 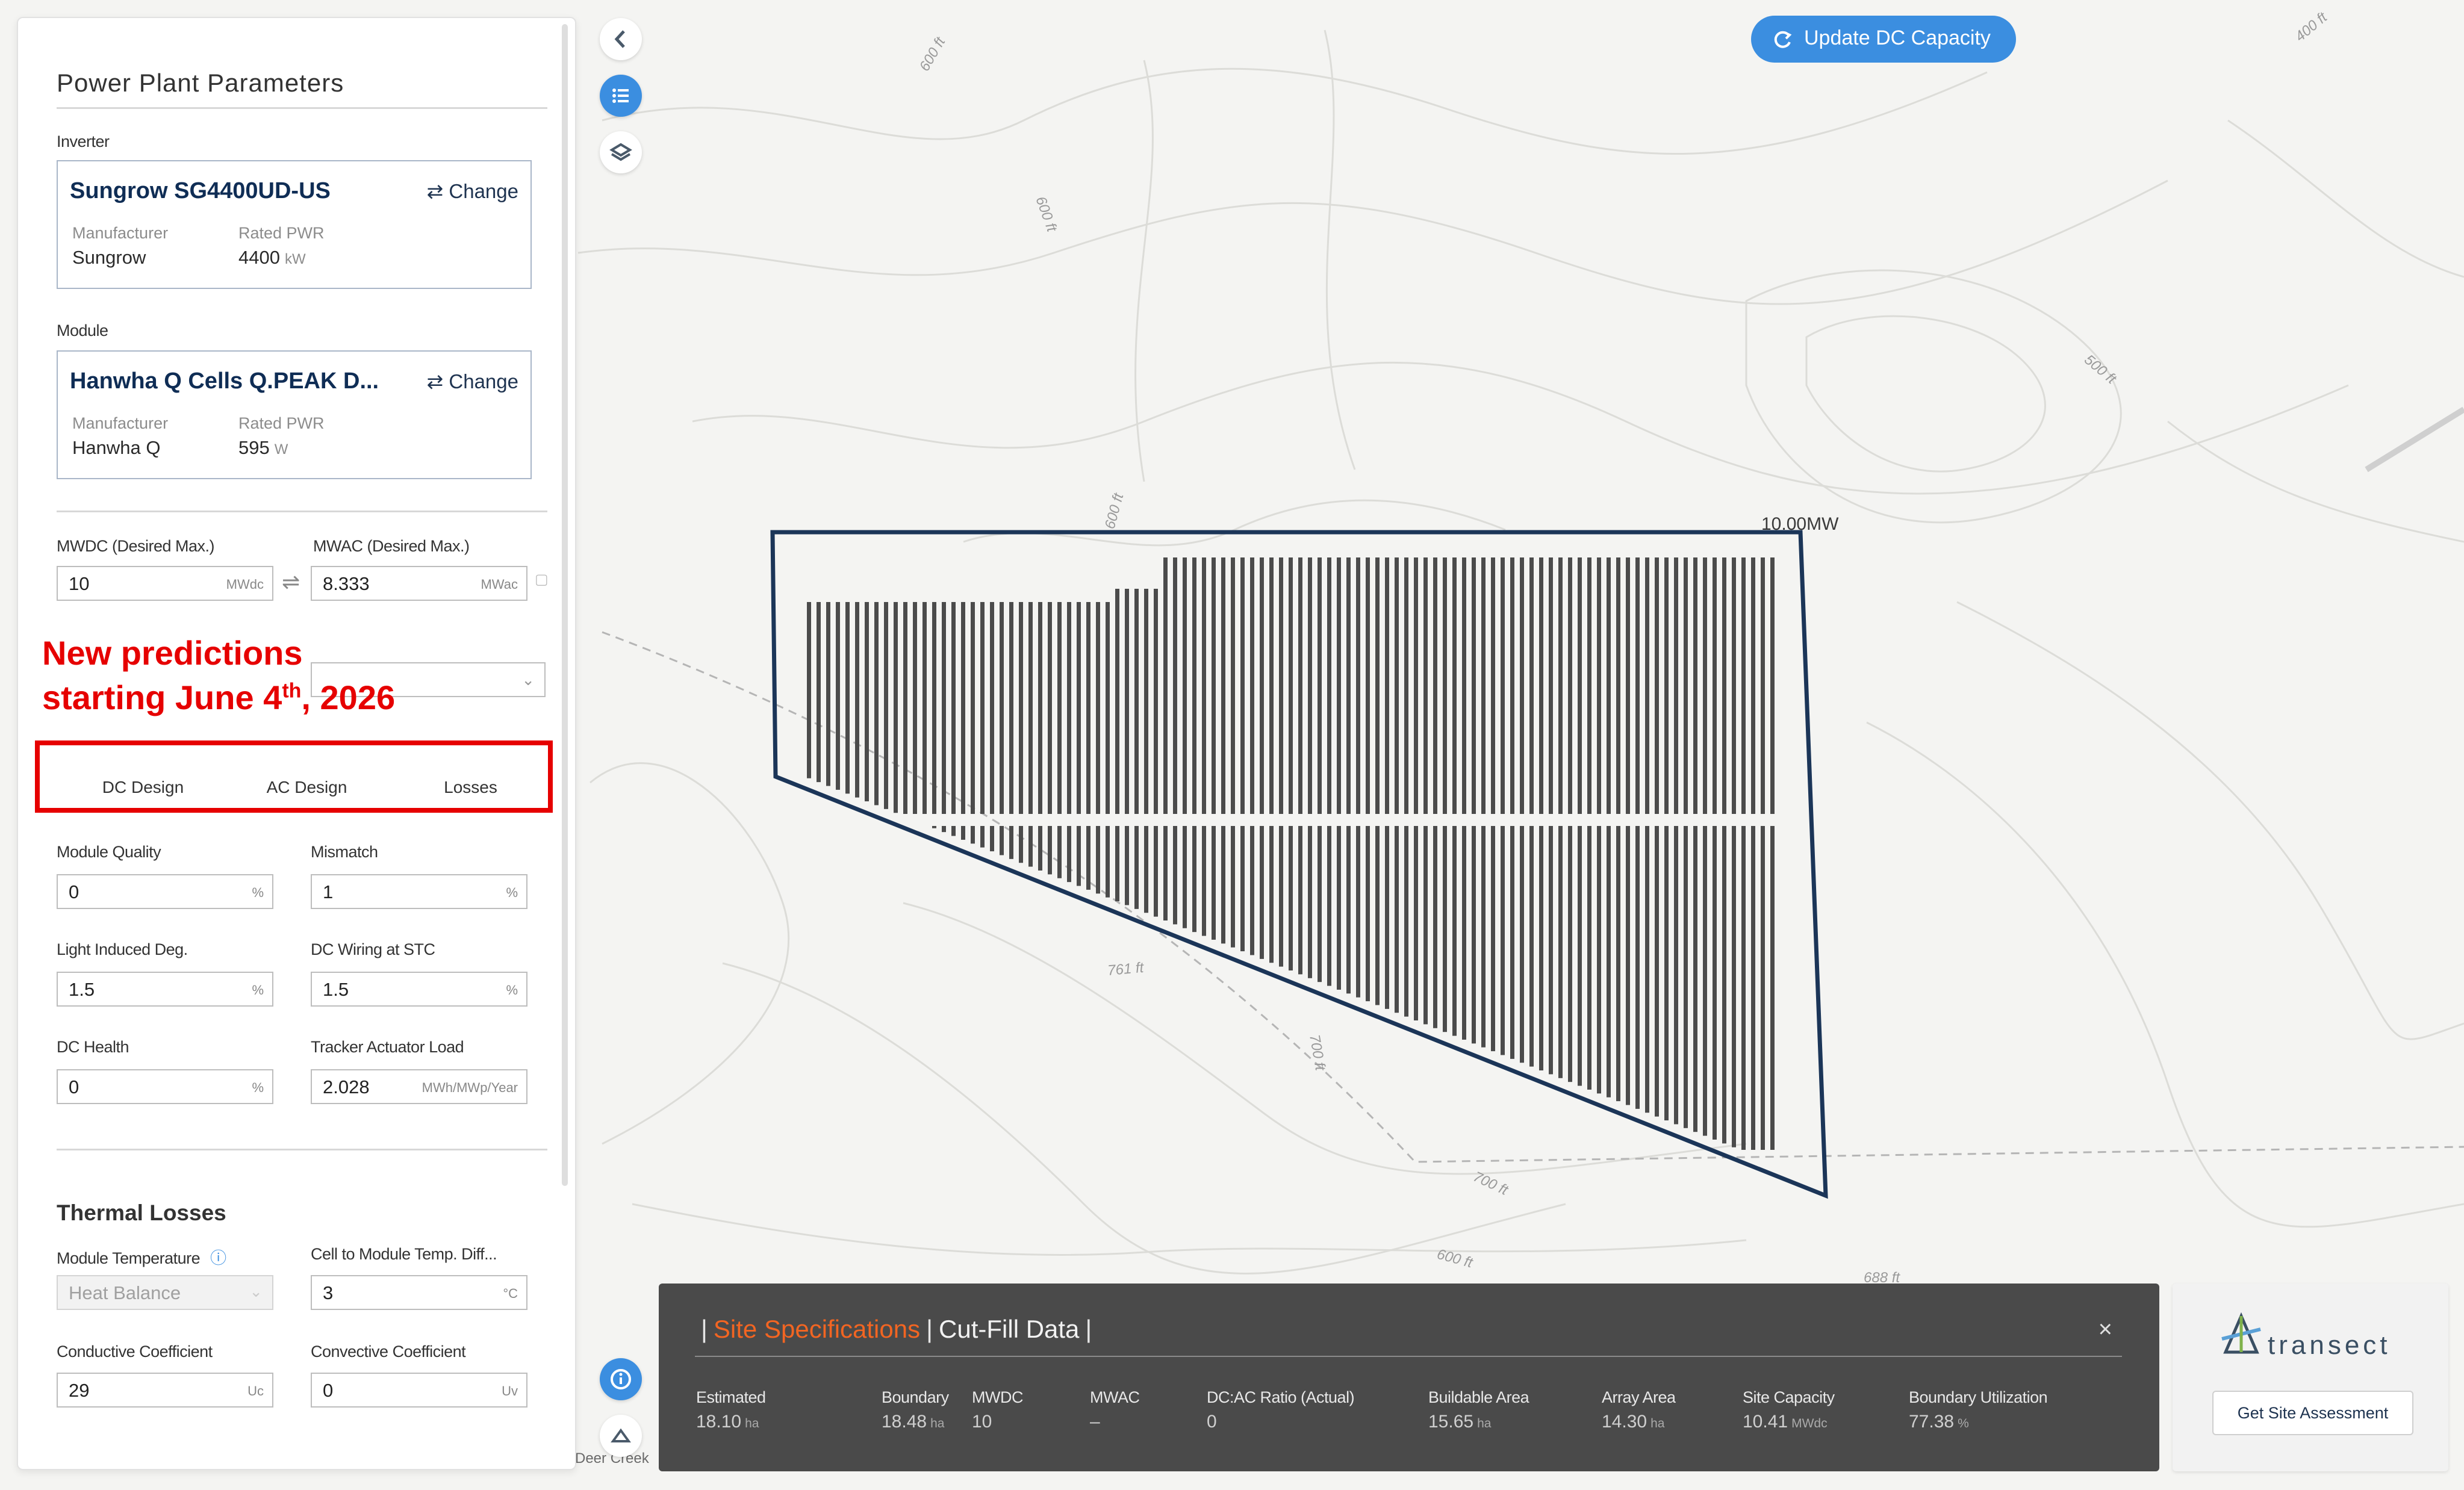 What do you see at coordinates (419, 989) in the screenshot?
I see `dc-wiring-input: 1.5 %` at bounding box center [419, 989].